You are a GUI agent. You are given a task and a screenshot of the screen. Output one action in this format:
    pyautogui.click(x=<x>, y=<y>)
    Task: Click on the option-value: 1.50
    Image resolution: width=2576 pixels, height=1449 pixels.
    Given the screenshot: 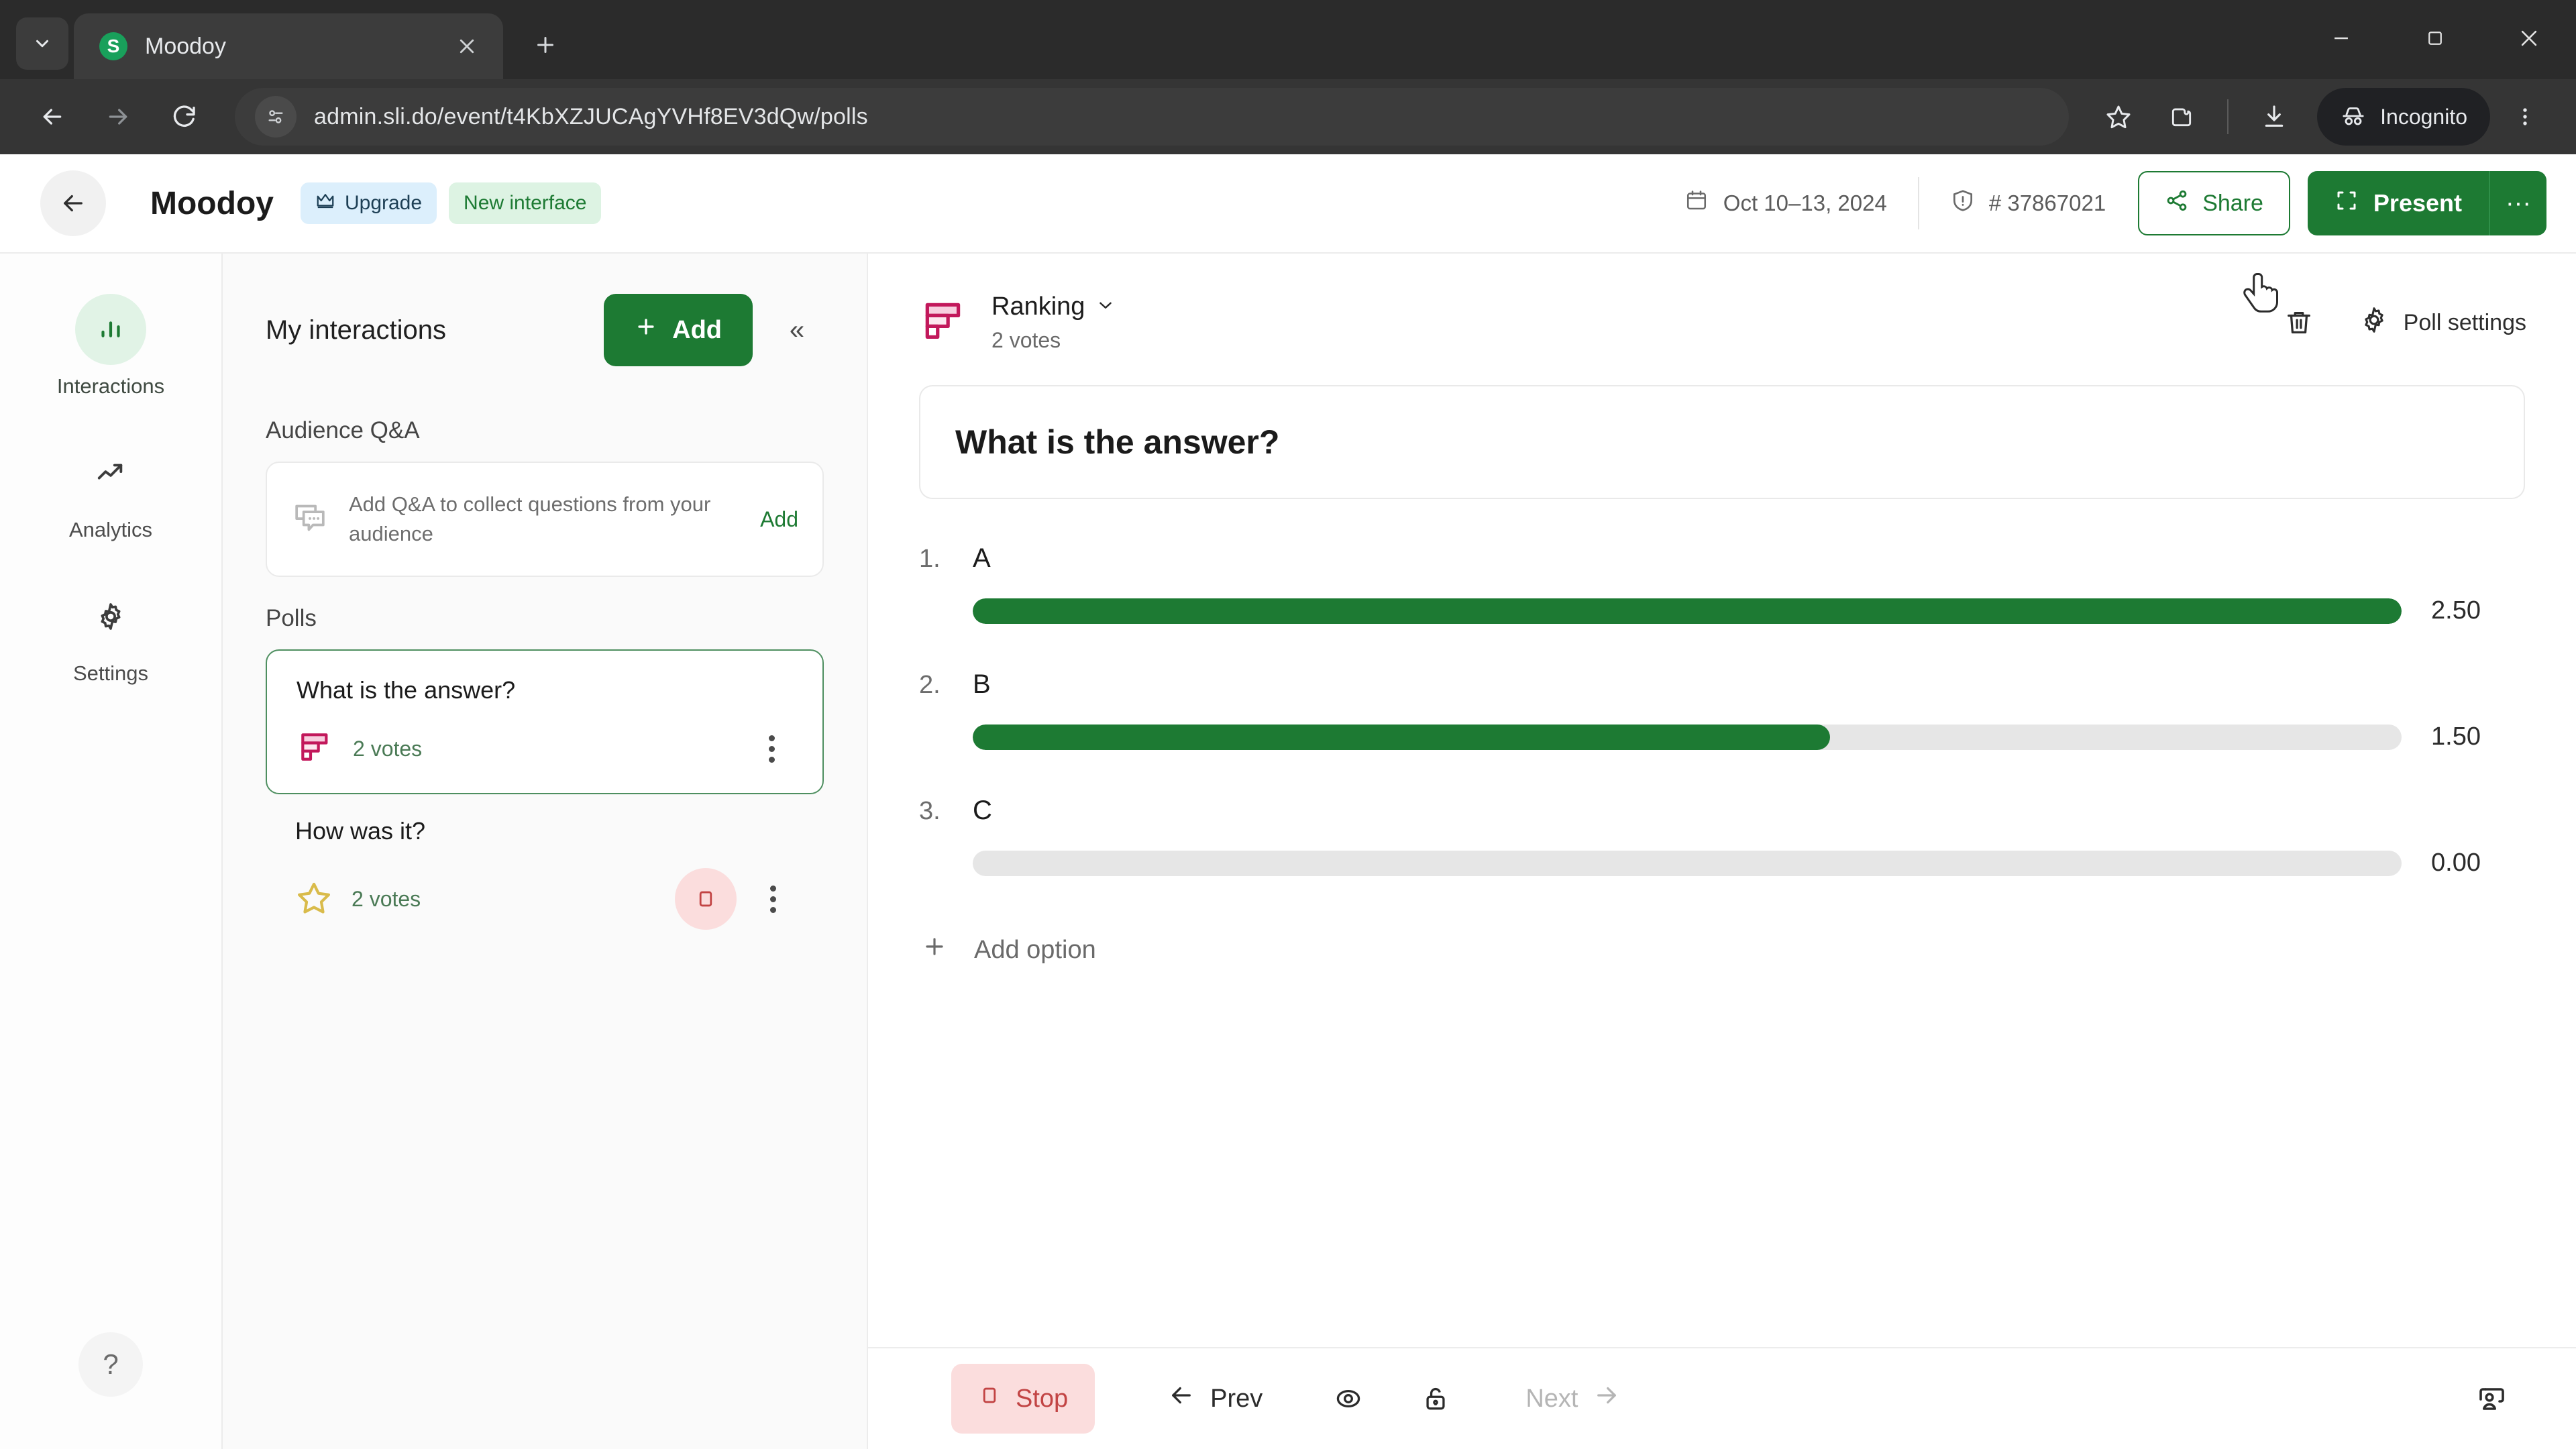 What is the action you would take?
    pyautogui.click(x=2456, y=736)
    